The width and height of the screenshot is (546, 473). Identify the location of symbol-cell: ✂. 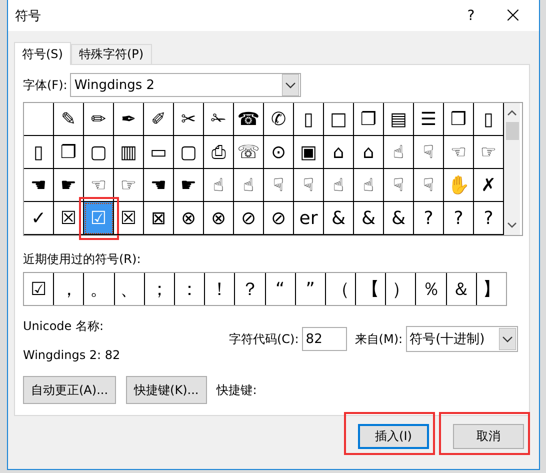
(189, 119).